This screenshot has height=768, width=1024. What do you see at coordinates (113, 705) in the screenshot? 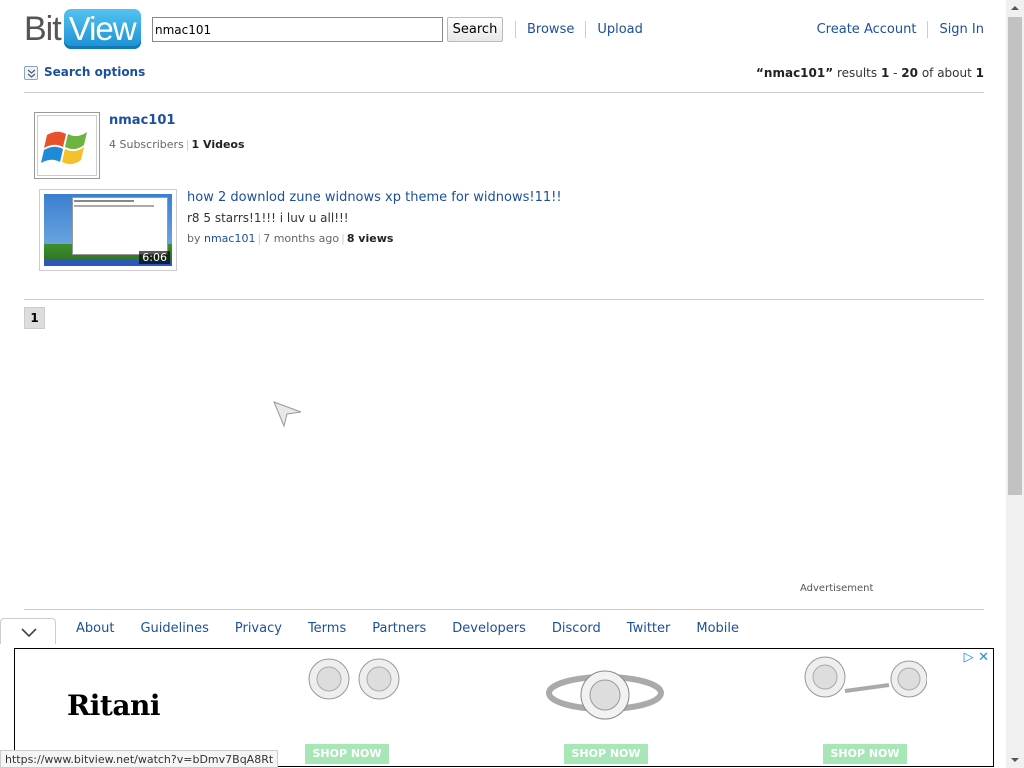
I see `ad-brand: Ritani` at bounding box center [113, 705].